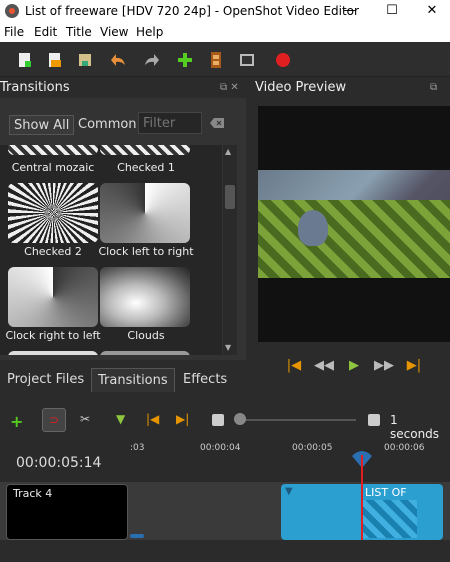  Describe the element at coordinates (384, 366) in the screenshot. I see `fast-forward-icon: ▶▶` at that location.